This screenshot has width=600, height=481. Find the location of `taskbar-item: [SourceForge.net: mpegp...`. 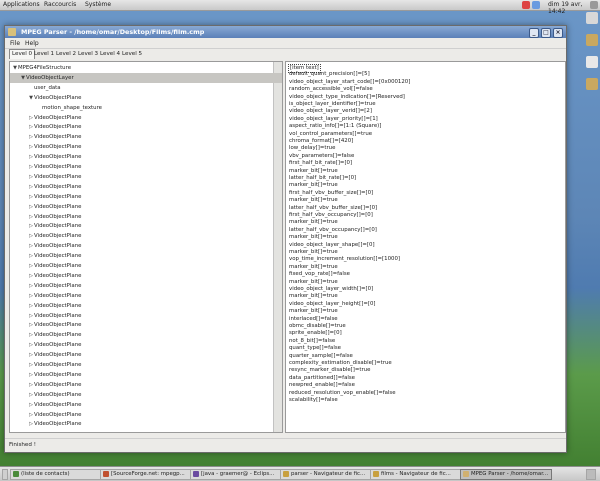

taskbar-item: [SourceForge.net: mpegp... is located at coordinates (146, 474).